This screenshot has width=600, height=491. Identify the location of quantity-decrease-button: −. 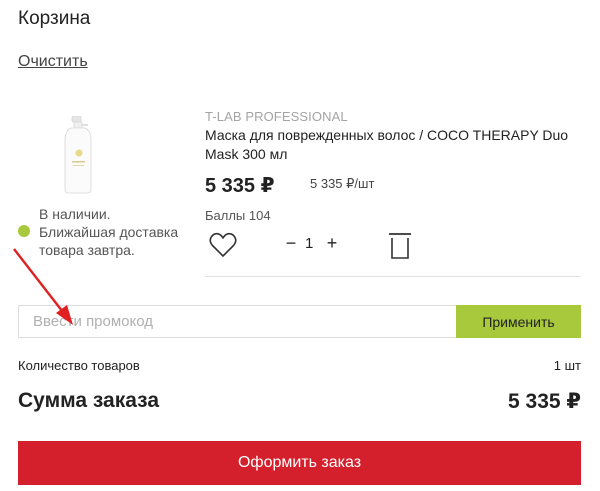
(291, 244).